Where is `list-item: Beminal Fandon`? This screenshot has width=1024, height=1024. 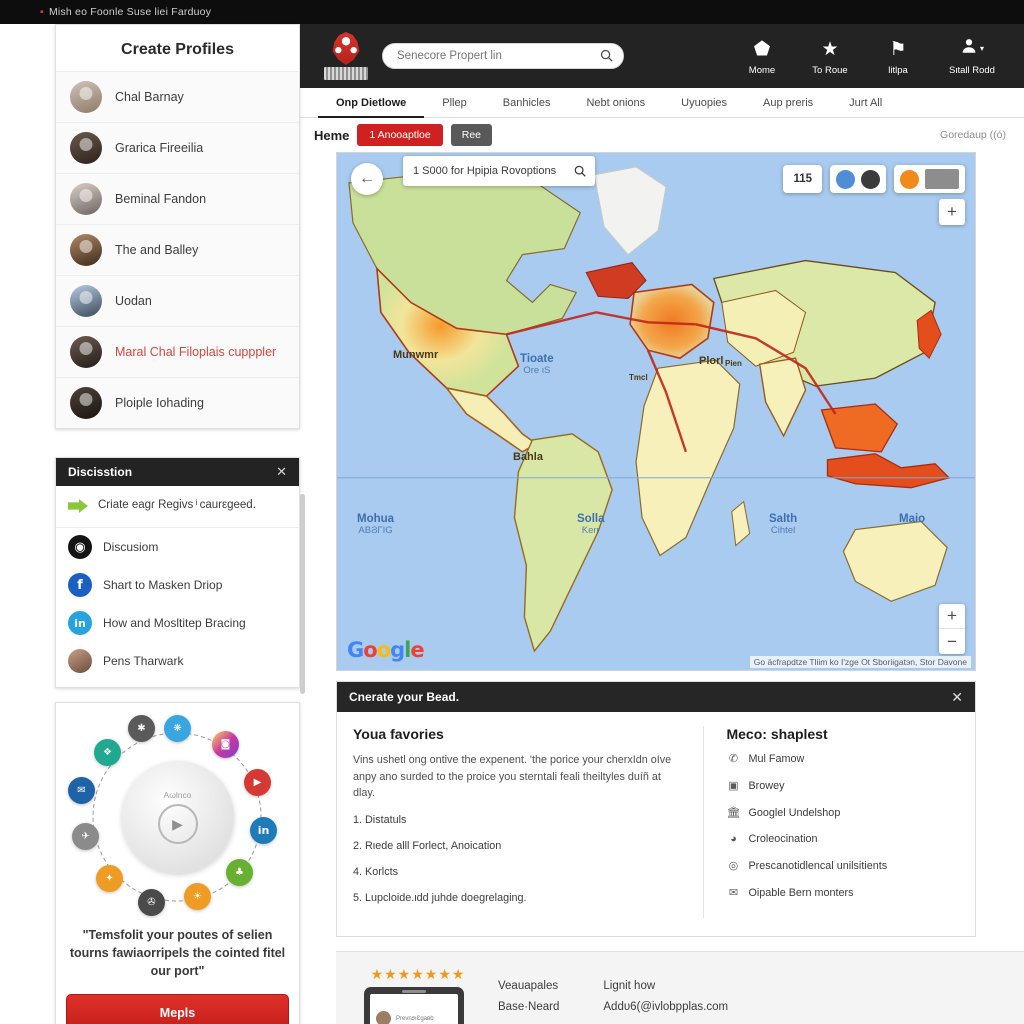
list-item: Beminal Fandon is located at coordinates (177, 198).